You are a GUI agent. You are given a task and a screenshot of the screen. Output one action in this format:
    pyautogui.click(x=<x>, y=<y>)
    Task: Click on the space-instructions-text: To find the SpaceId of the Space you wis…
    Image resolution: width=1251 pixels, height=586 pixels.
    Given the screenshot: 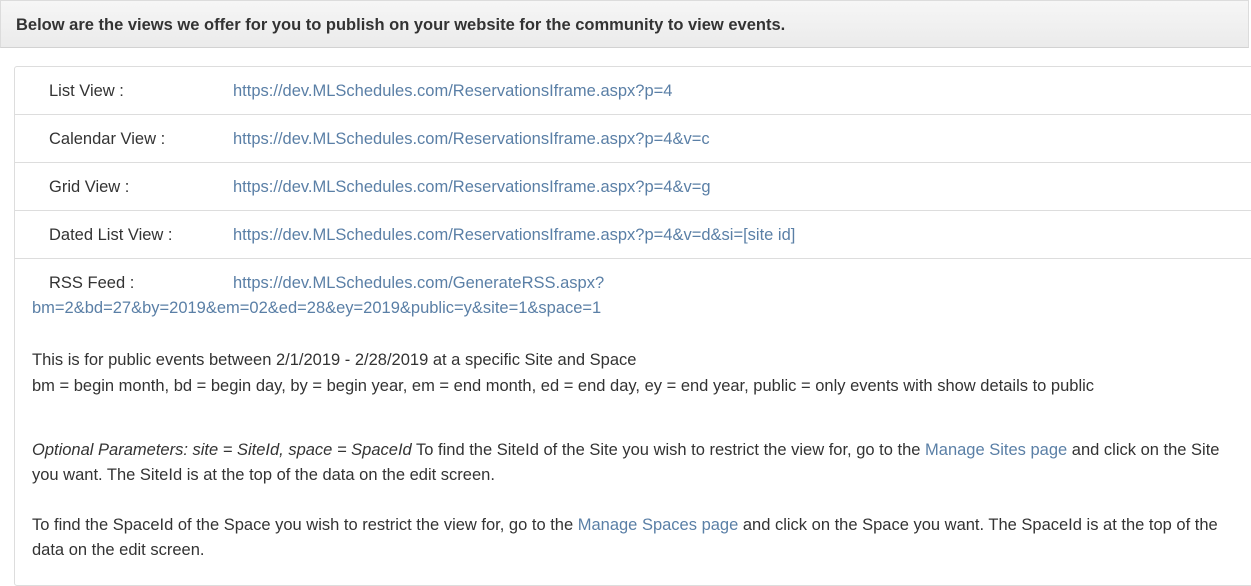 What is the action you would take?
    pyautogui.click(x=305, y=525)
    